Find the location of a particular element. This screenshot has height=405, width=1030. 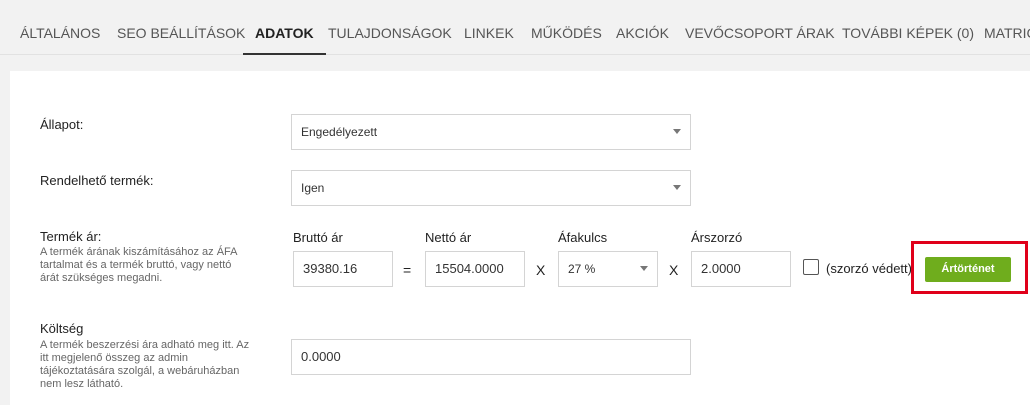

gross-price-input: 39380.16 is located at coordinates (343, 269).